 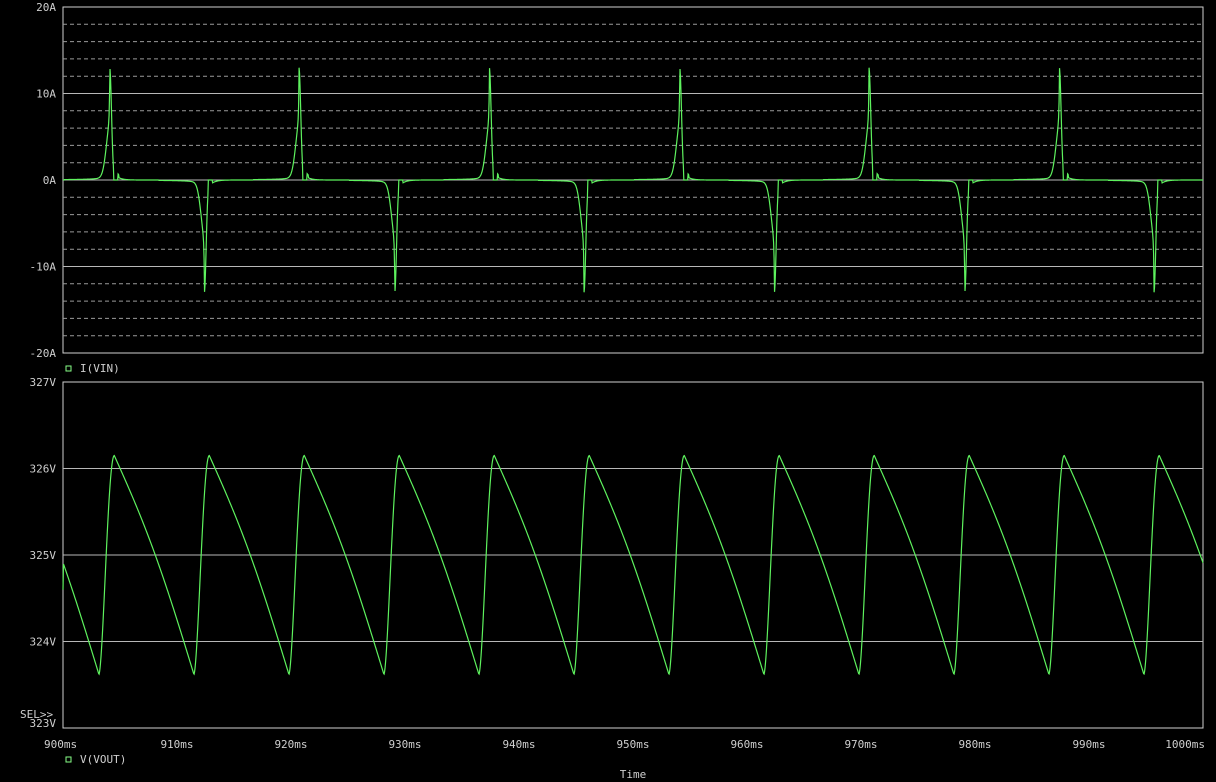 What do you see at coordinates (43, 642) in the screenshot?
I see `bottom-y-tick-label: 324V` at bounding box center [43, 642].